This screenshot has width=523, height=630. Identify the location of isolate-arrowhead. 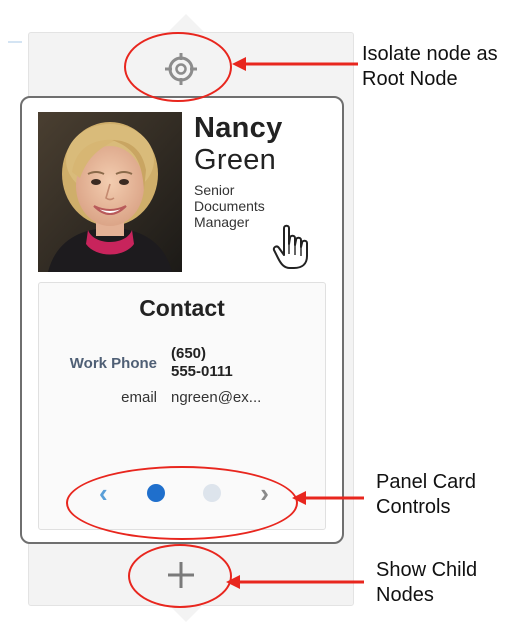
(239, 64).